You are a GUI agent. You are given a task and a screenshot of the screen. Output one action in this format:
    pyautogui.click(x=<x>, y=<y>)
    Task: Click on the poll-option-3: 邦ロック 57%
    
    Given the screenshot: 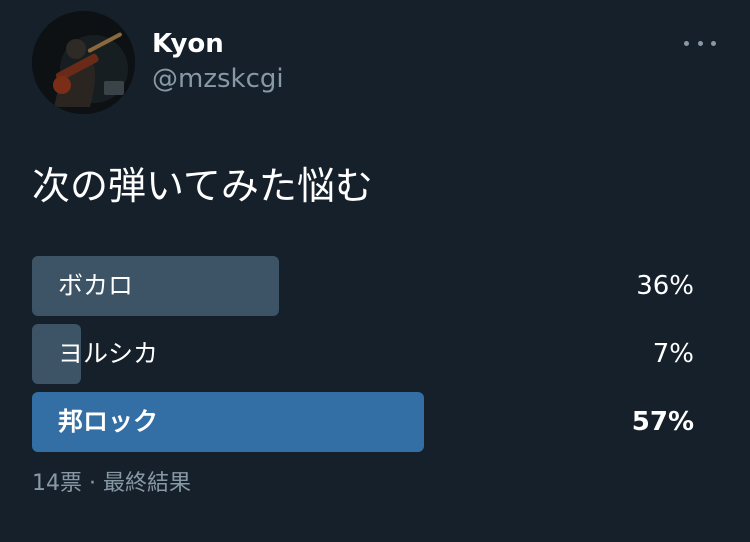 What is the action you would take?
    pyautogui.click(x=363, y=422)
    